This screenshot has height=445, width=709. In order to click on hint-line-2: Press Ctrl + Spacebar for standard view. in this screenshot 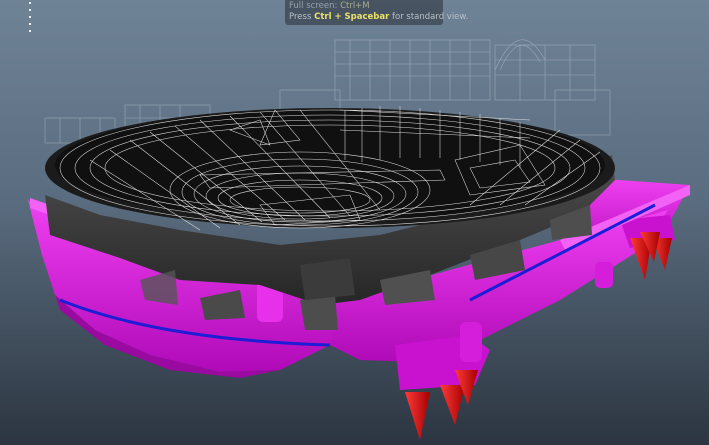, I will do `click(378, 17)`.